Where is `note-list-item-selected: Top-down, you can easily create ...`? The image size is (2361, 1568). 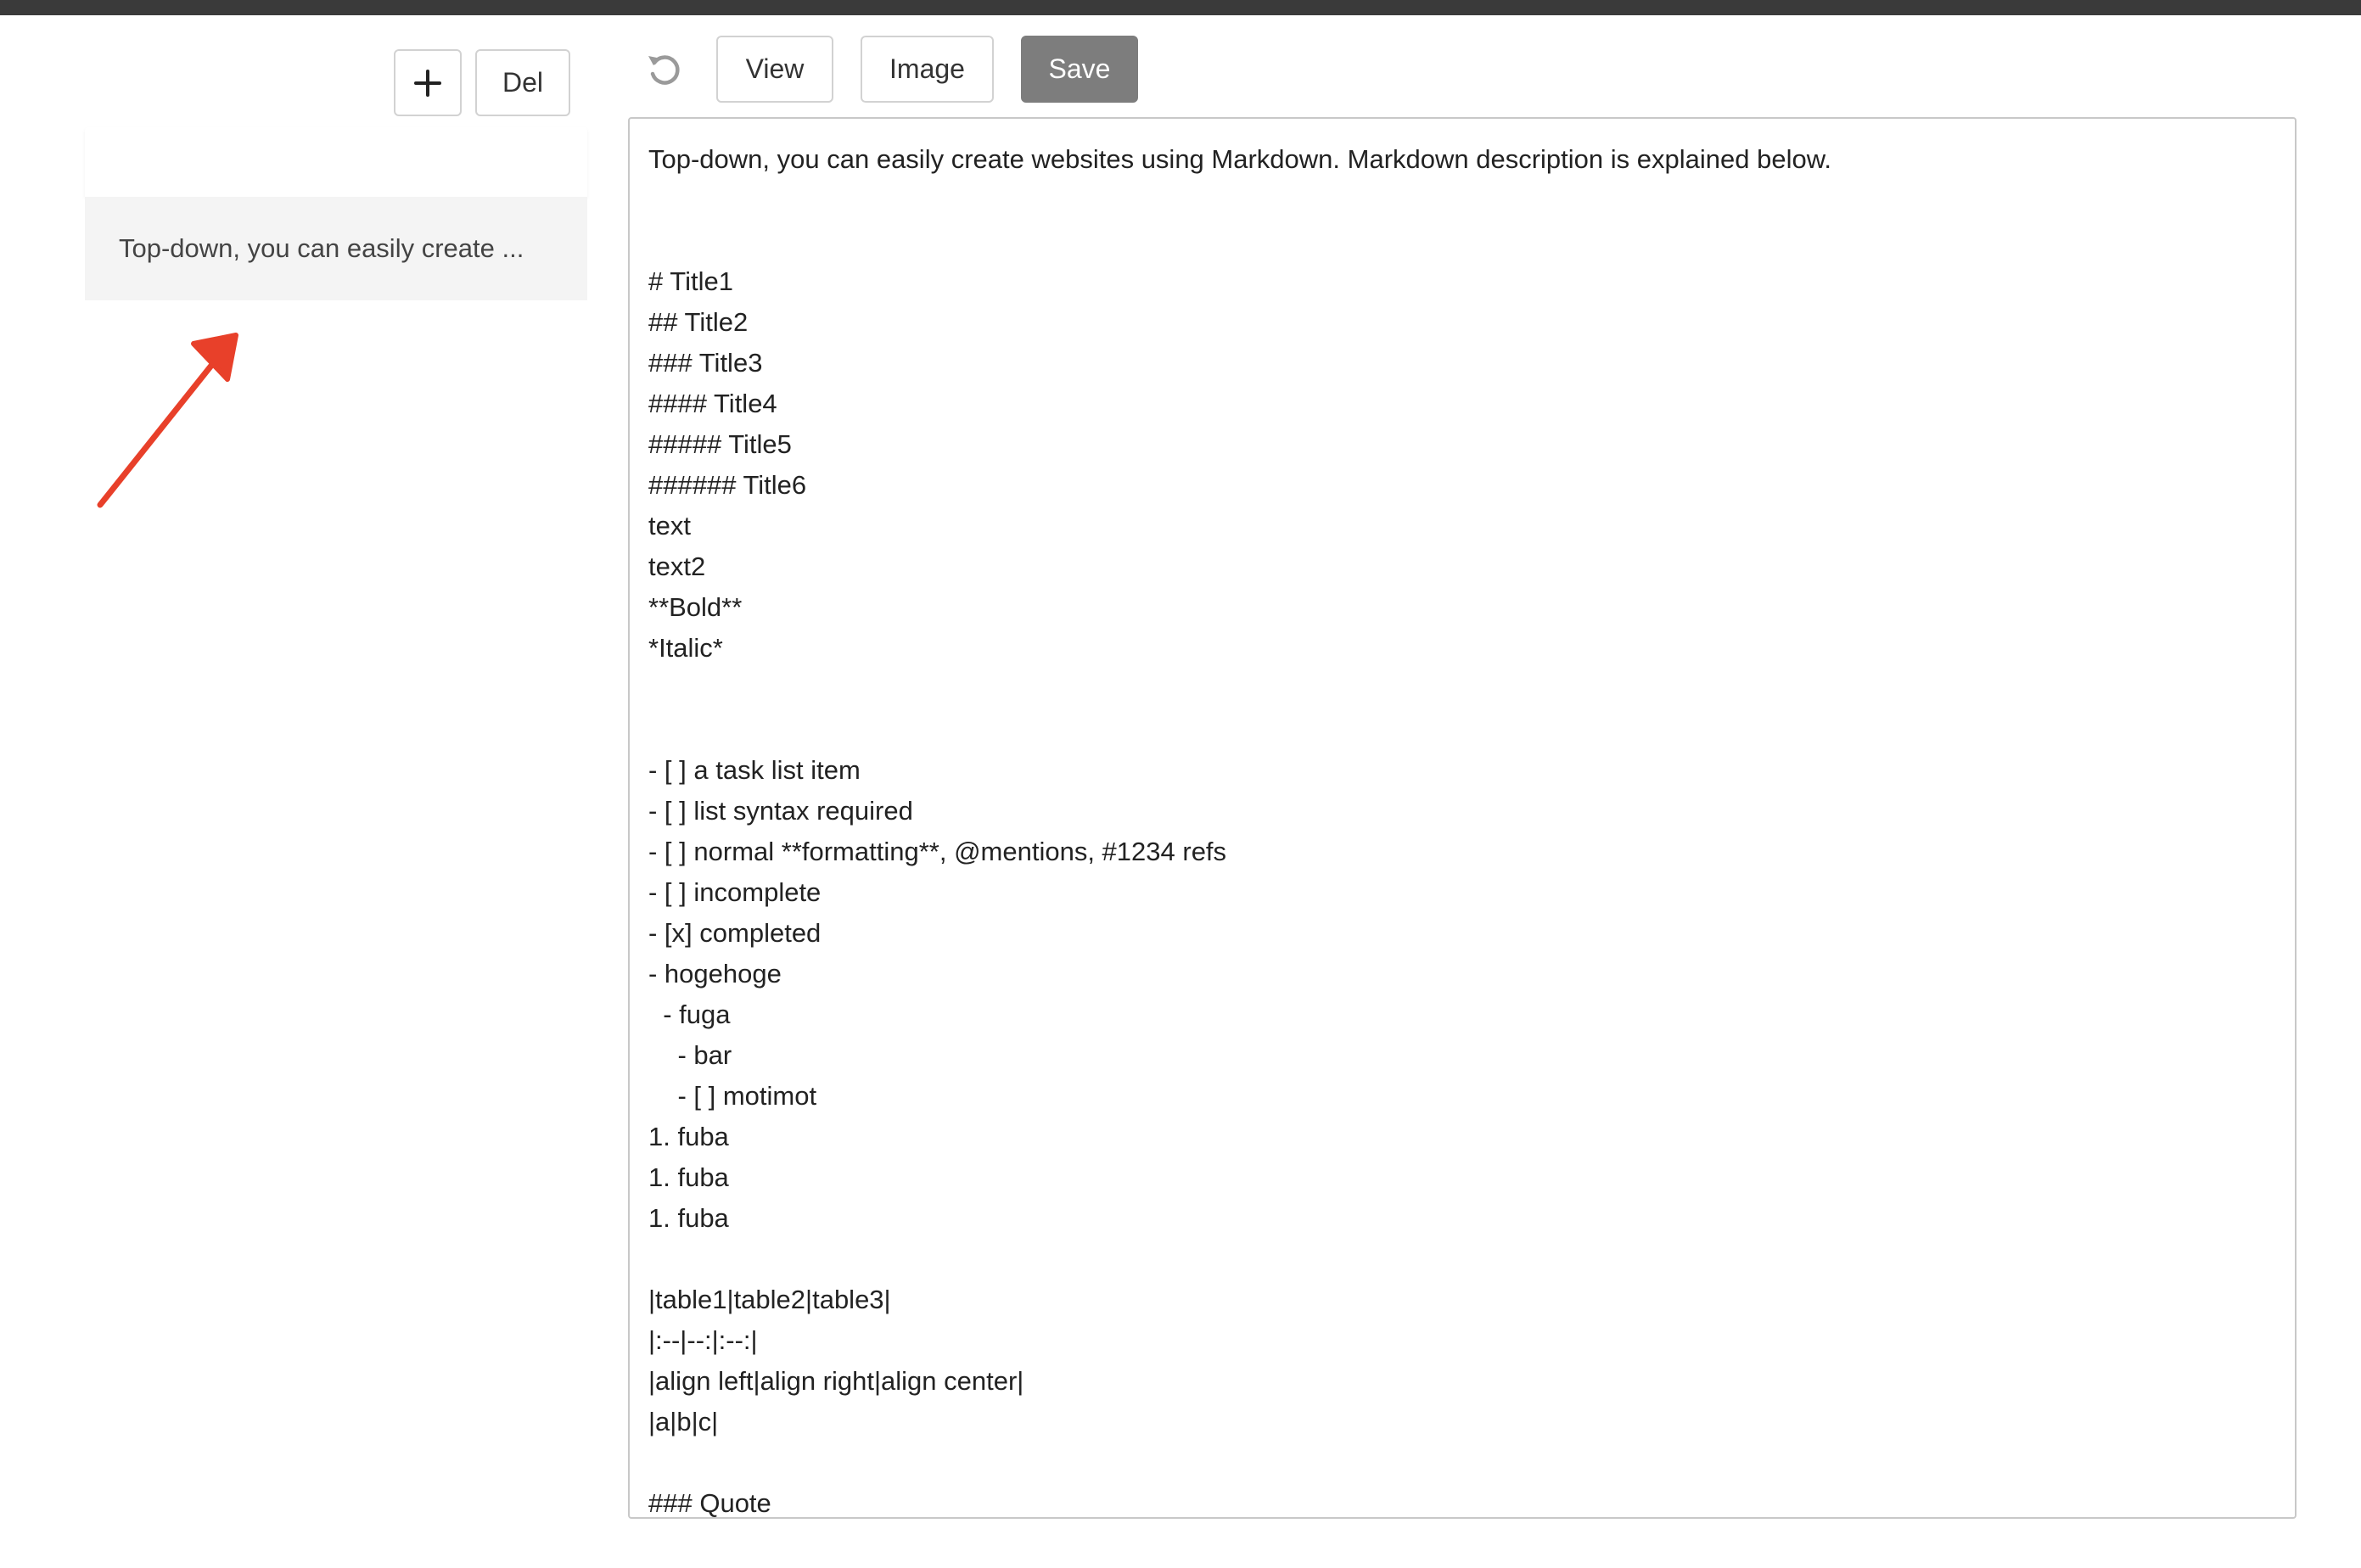
note-list-item-selected: Top-down, you can easily create ... is located at coordinates (336, 248).